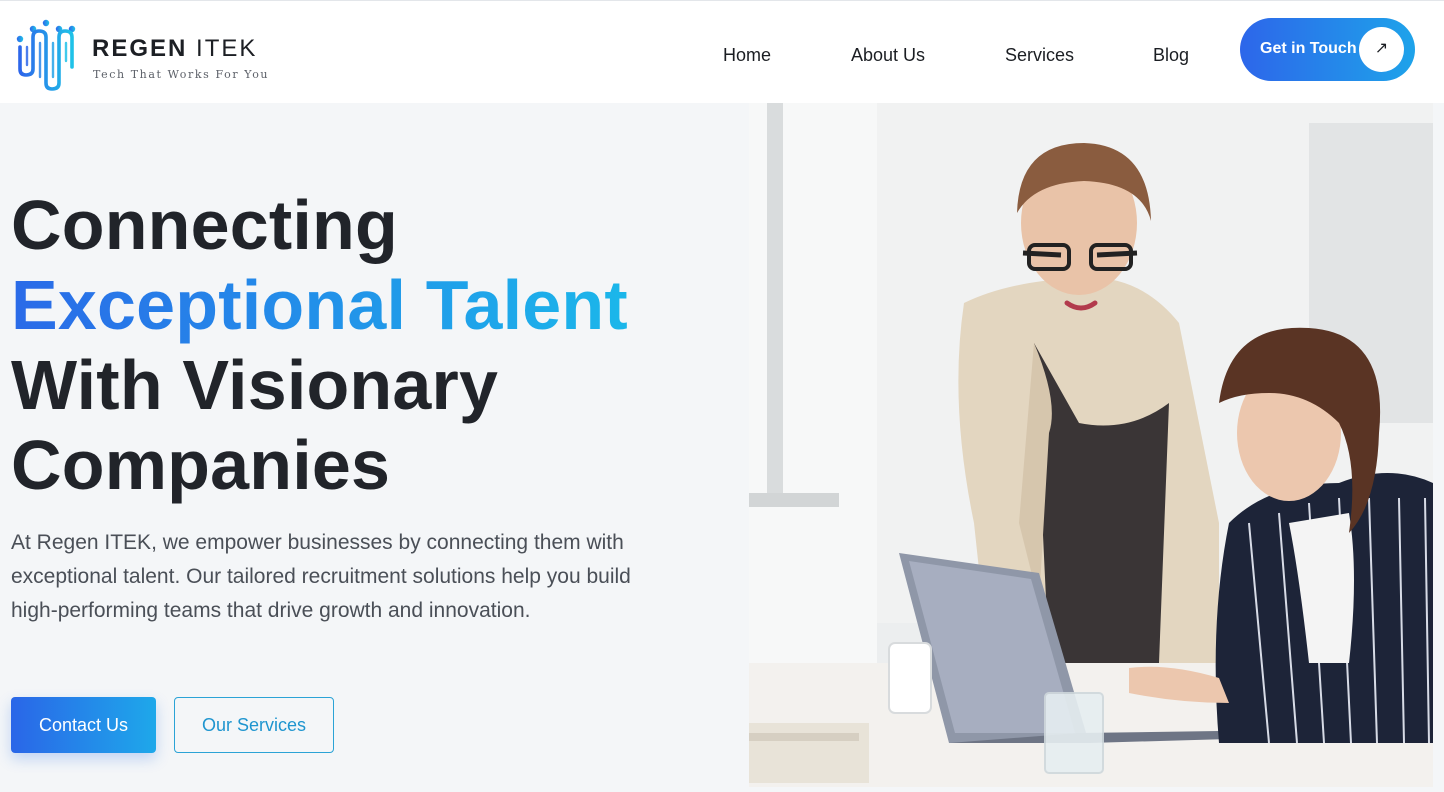  I want to click on headline-line-3: With Visionary, so click(255, 385).